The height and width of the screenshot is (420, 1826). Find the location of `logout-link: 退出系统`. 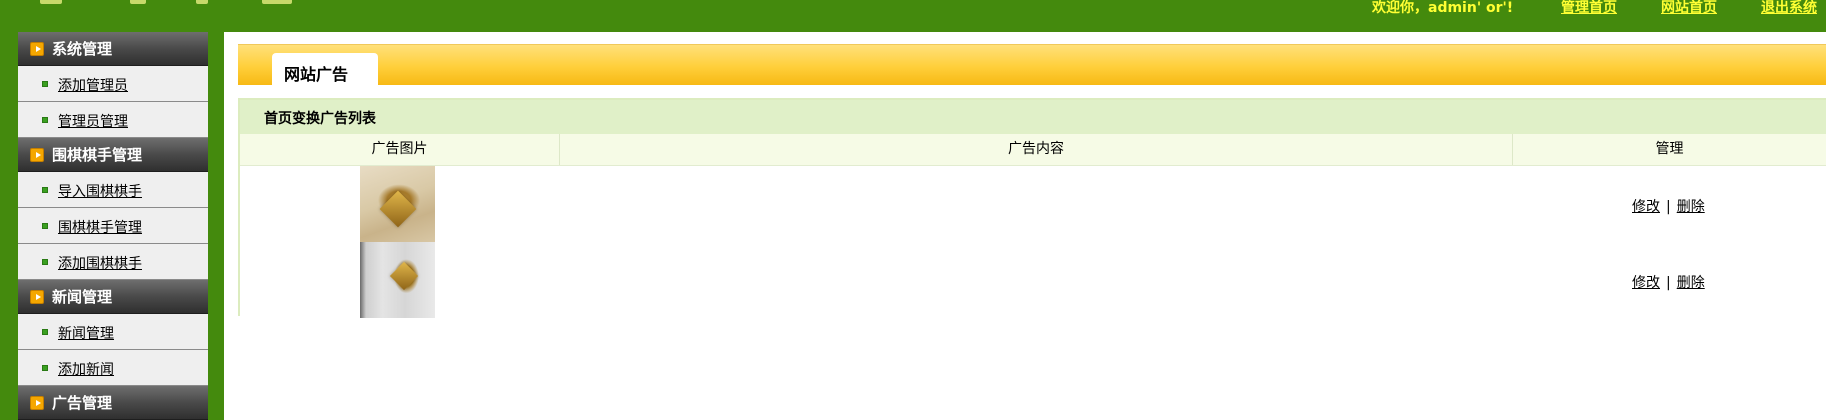

logout-link: 退出系统 is located at coordinates (1789, 8).